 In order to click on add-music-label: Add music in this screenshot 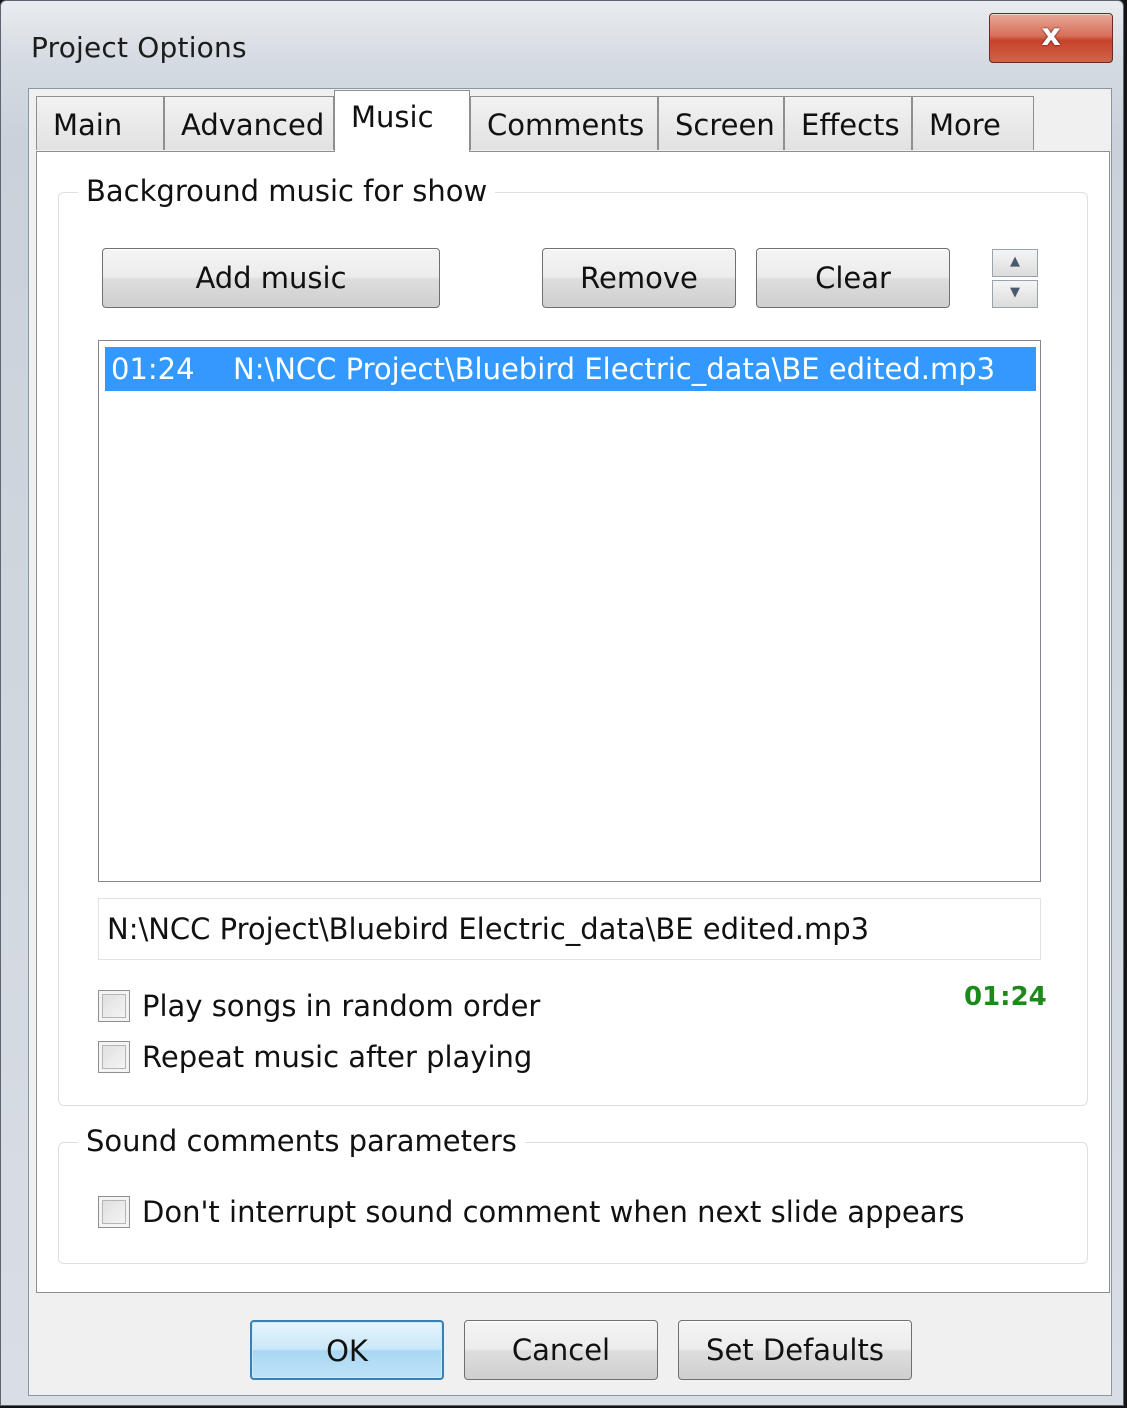, I will do `click(271, 278)`.